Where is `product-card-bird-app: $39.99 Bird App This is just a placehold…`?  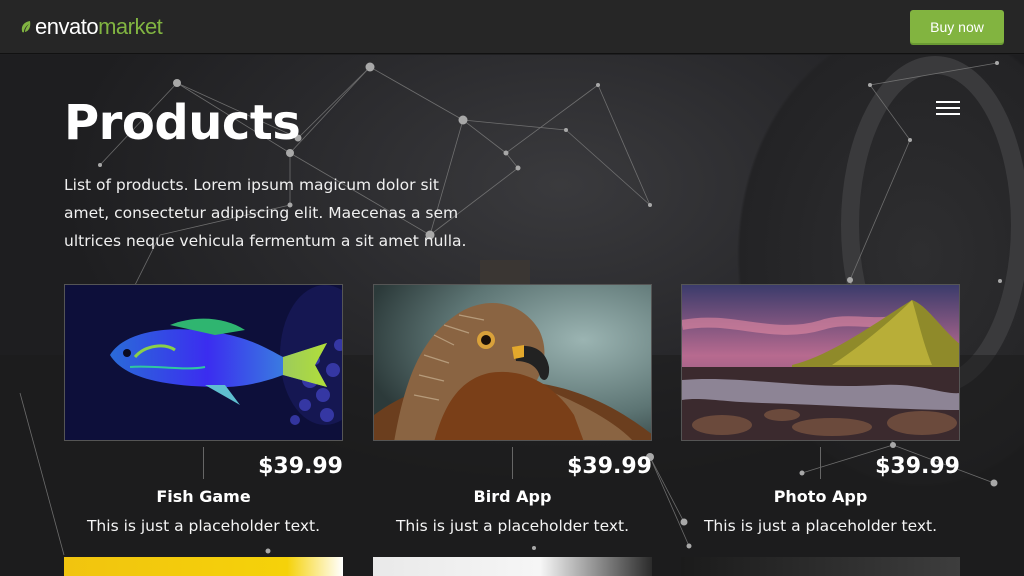
product-card-bird-app: $39.99 Bird App This is just a placehold… is located at coordinates (512, 409).